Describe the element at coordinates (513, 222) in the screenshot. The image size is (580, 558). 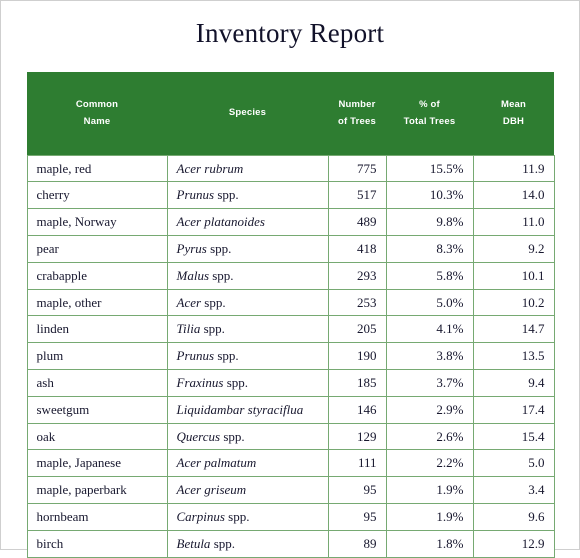
I see `cell-mean-dbh: 11.0` at that location.